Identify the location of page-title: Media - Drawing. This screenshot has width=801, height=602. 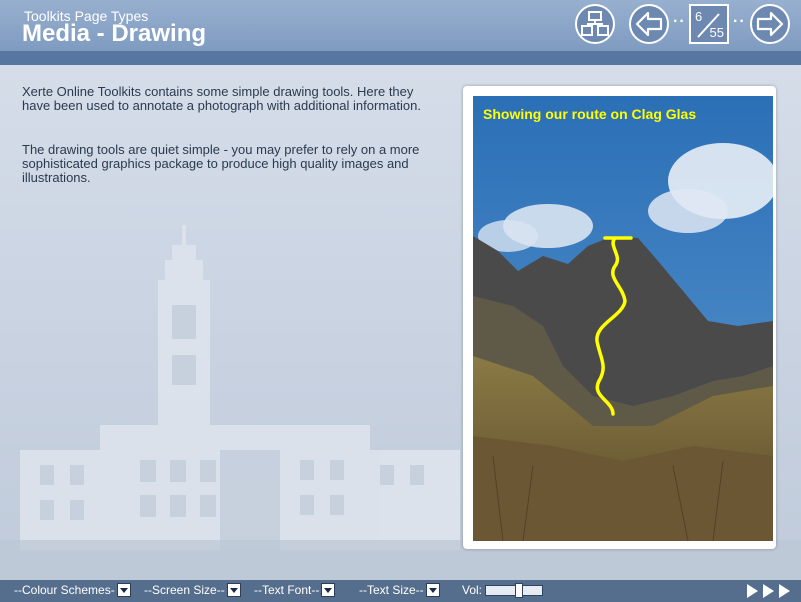
(114, 33).